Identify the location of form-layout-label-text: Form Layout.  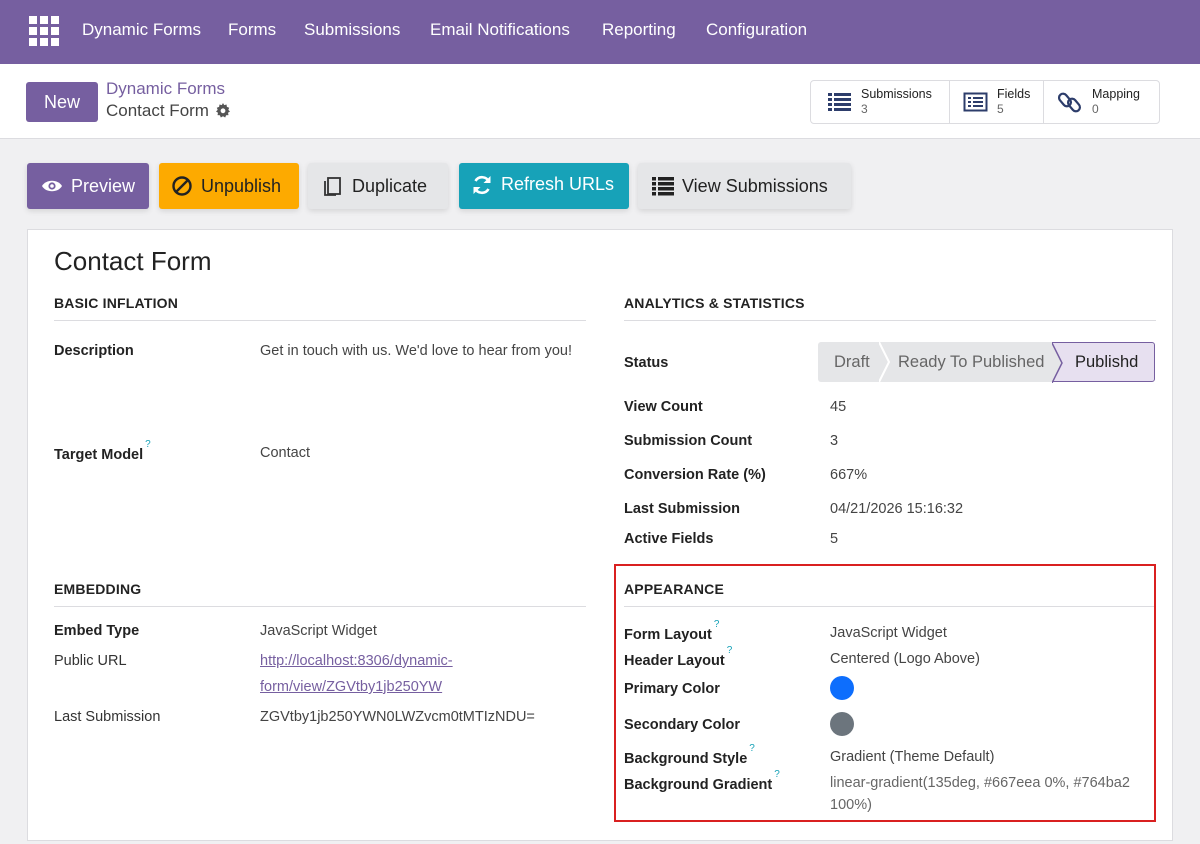
(668, 634).